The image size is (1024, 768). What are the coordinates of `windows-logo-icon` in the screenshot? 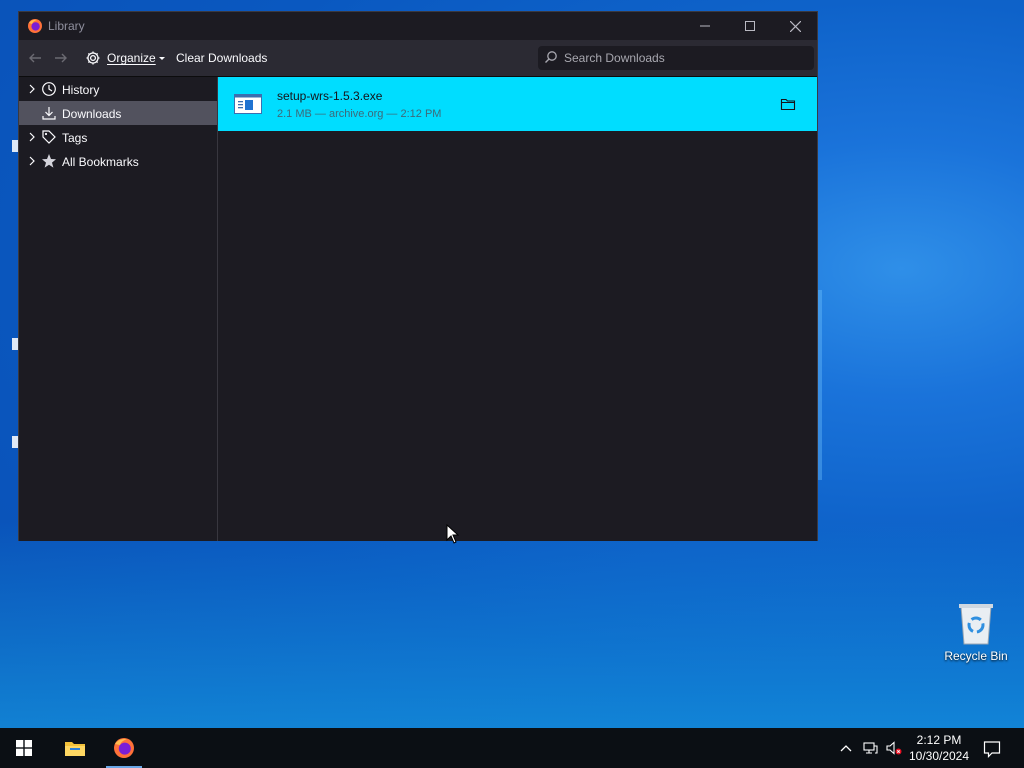 It's located at (24, 748).